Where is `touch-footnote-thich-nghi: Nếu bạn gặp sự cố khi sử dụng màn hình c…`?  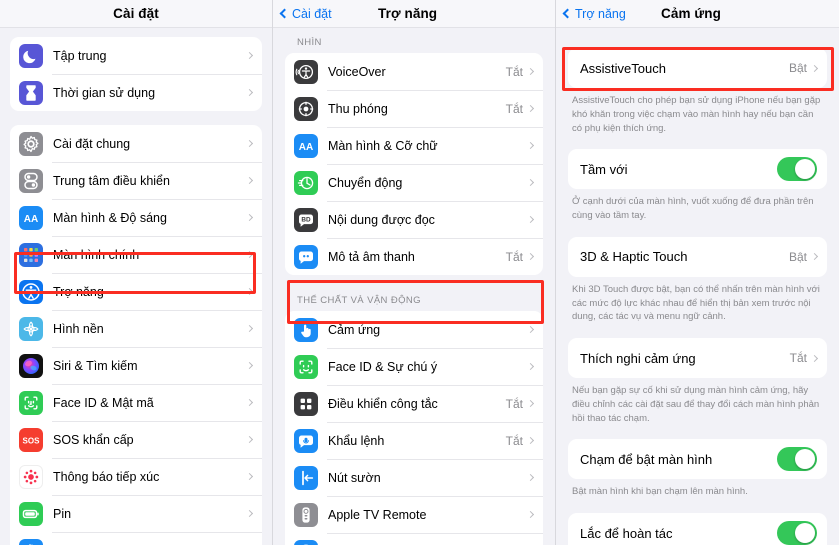 touch-footnote-thich-nghi: Nếu bạn gặp sự cố khi sử dụng màn hình c… is located at coordinates (696, 404).